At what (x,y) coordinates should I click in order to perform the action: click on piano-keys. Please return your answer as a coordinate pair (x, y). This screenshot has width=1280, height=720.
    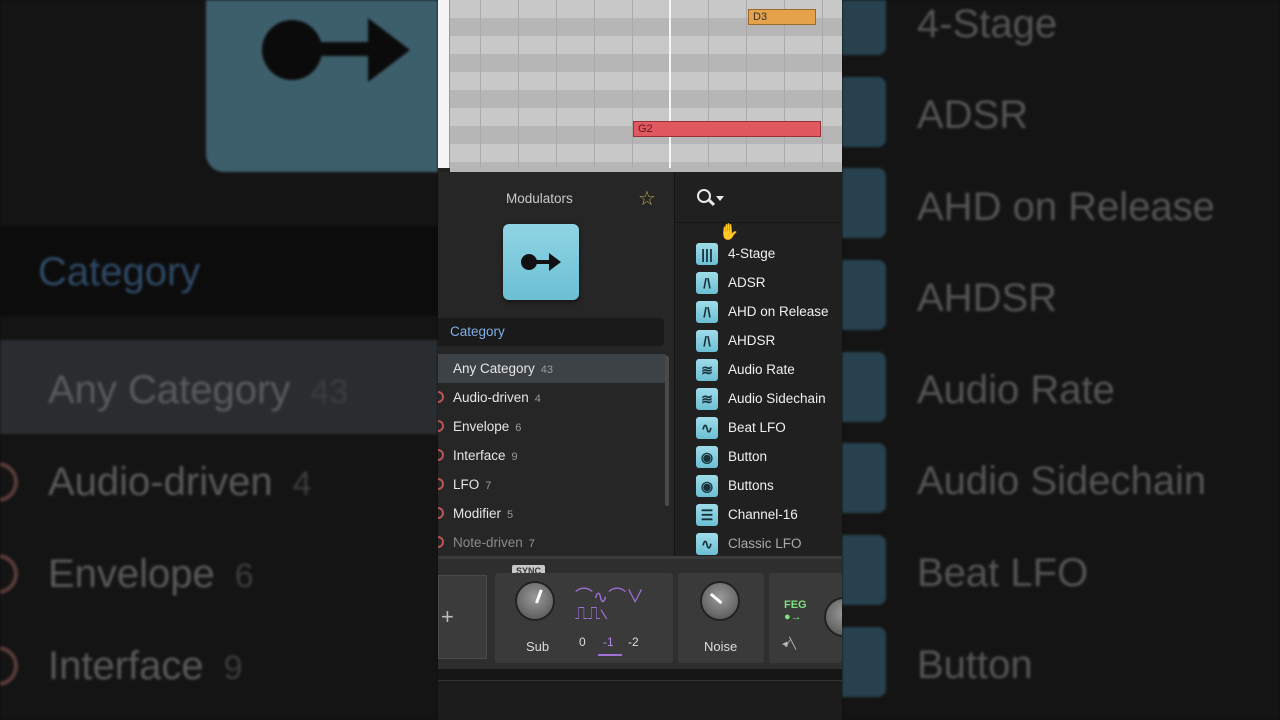
    Looking at the image, I should click on (444, 84).